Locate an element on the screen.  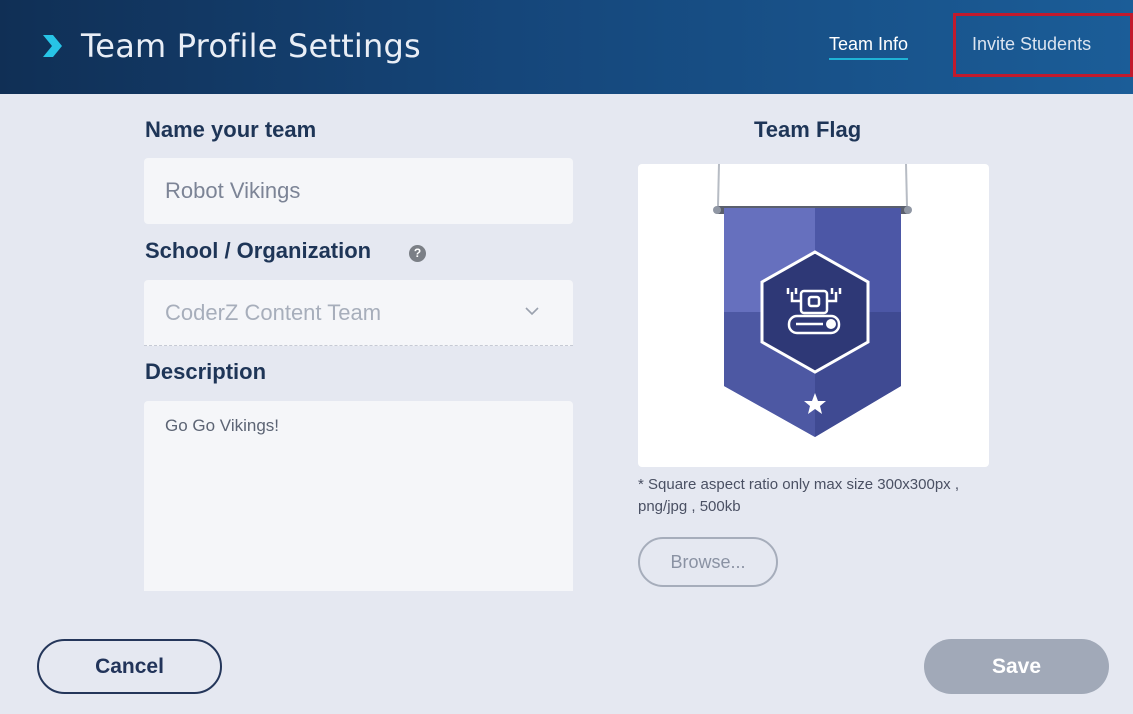
organization-select: CoderZ Content Team is located at coordinates (358, 313).